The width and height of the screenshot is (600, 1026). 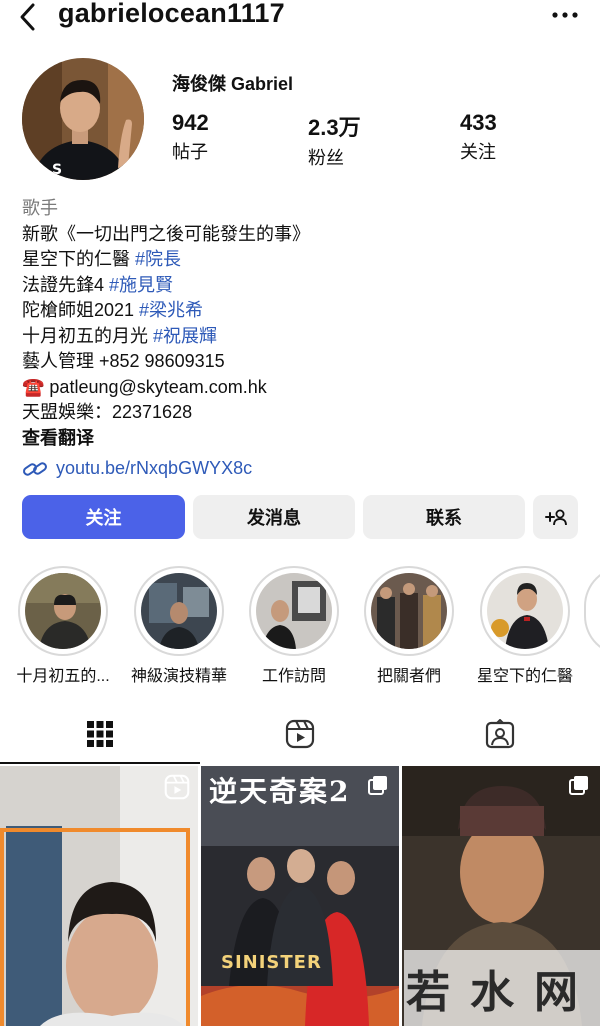 I want to click on more-horizontal-icon, so click(x=565, y=15).